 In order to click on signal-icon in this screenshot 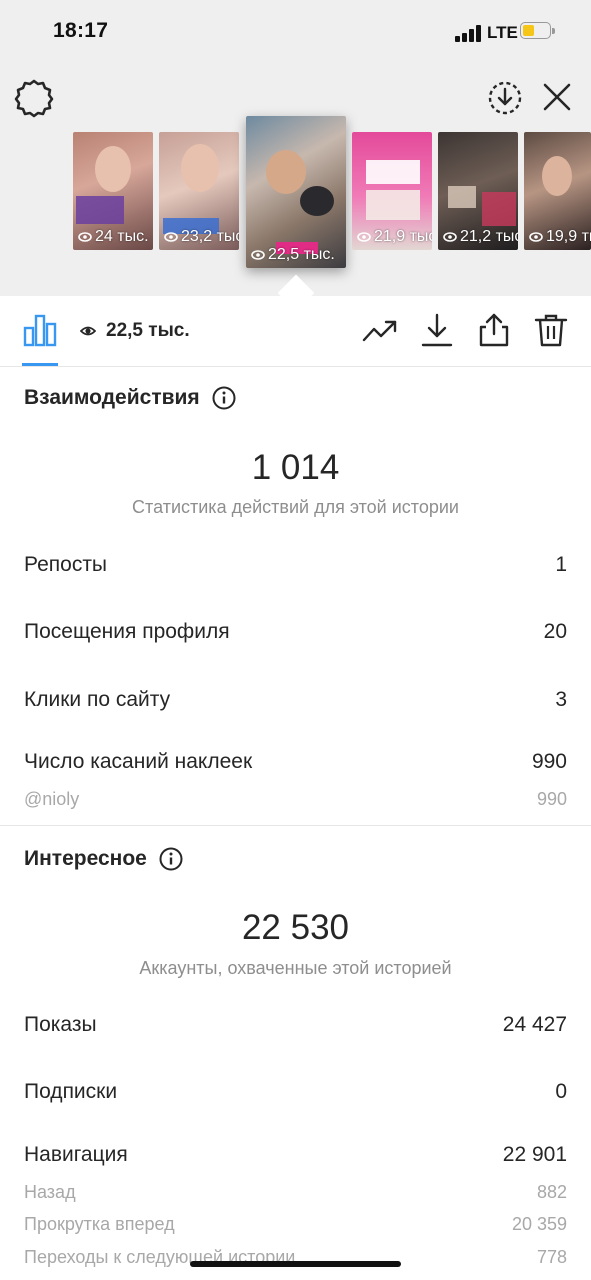, I will do `click(469, 33)`.